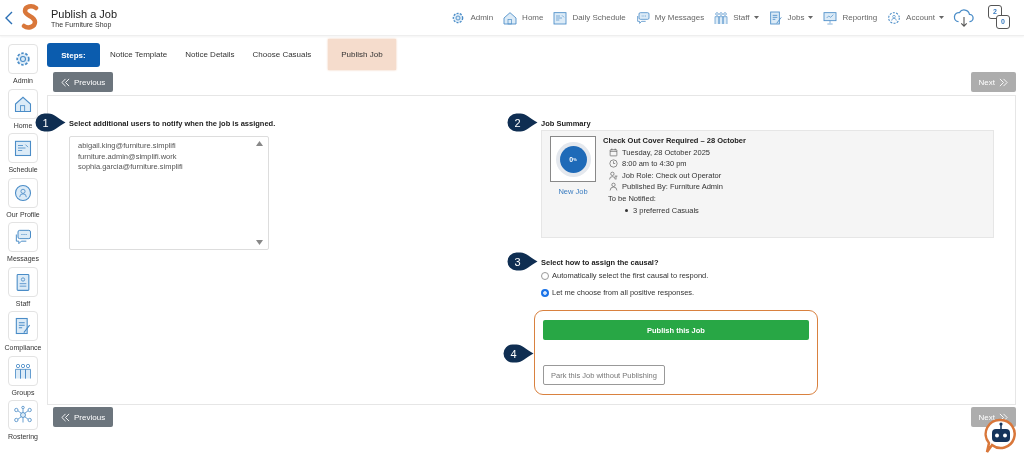  Describe the element at coordinates (73, 55) in the screenshot. I see `steps-label: Steps:` at that location.